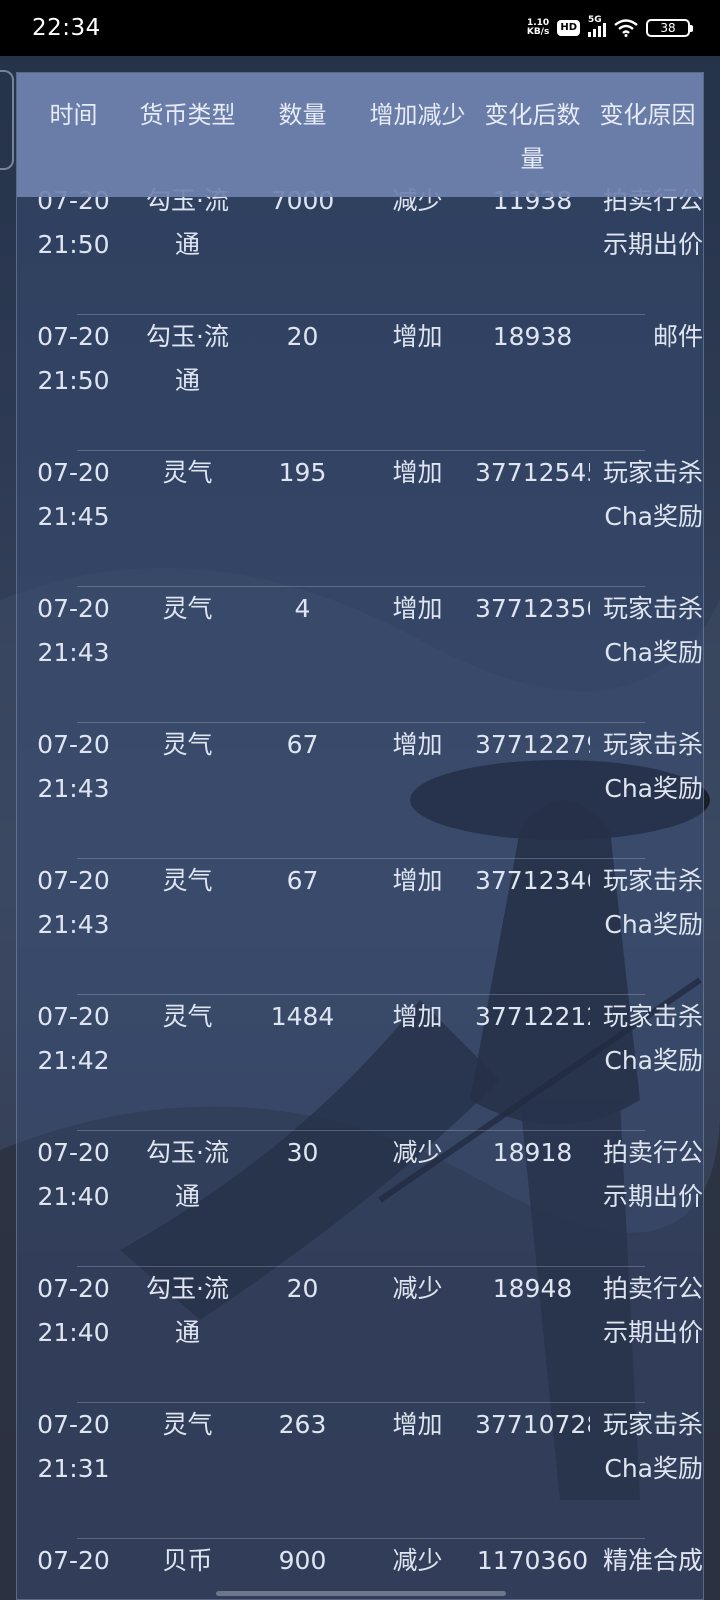  What do you see at coordinates (73, 359) in the screenshot?
I see `cell-time: 07-20 21:50` at bounding box center [73, 359].